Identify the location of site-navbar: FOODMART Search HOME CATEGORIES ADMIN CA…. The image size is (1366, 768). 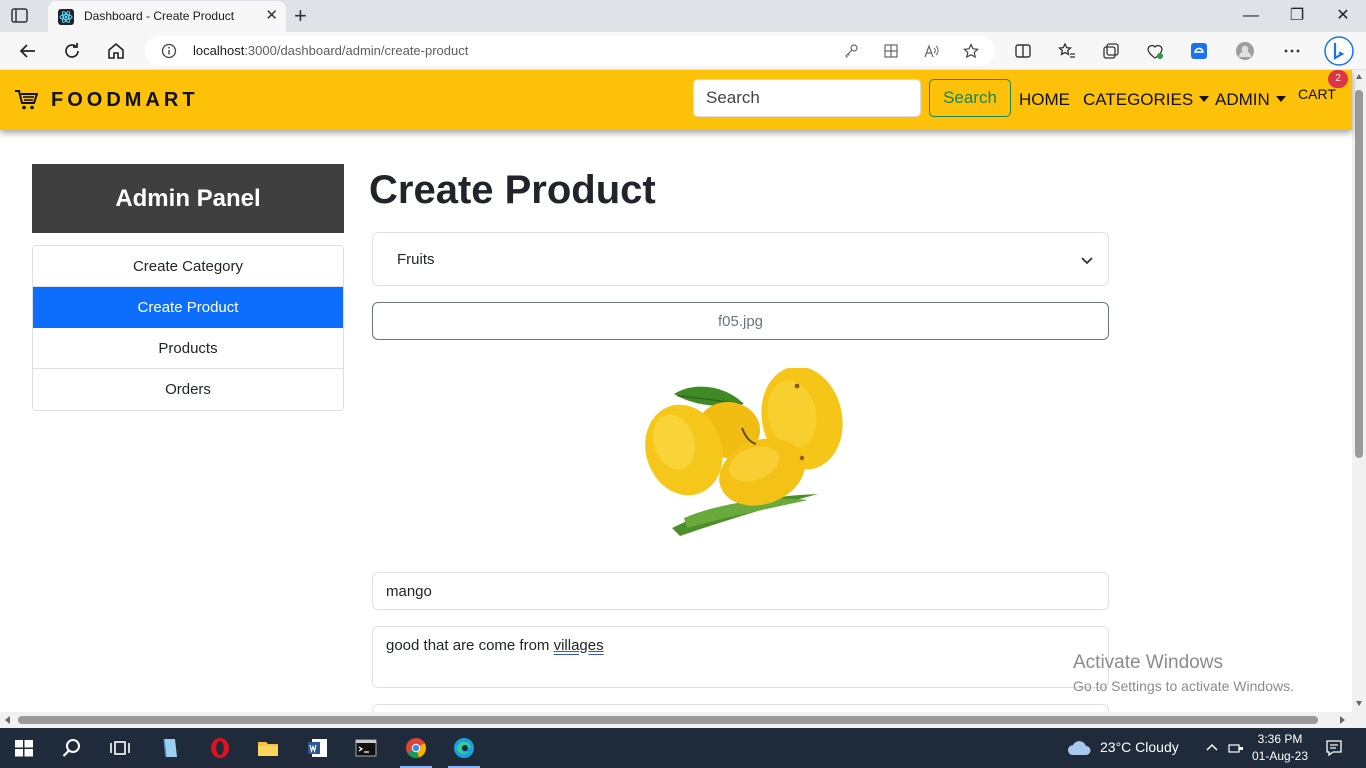
(676, 100).